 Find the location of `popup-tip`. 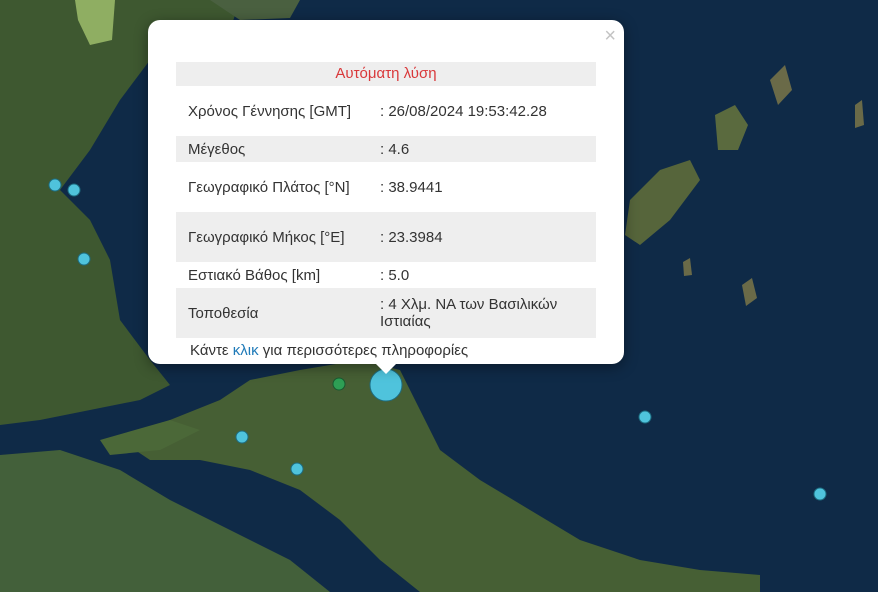

popup-tip is located at coordinates (386, 369).